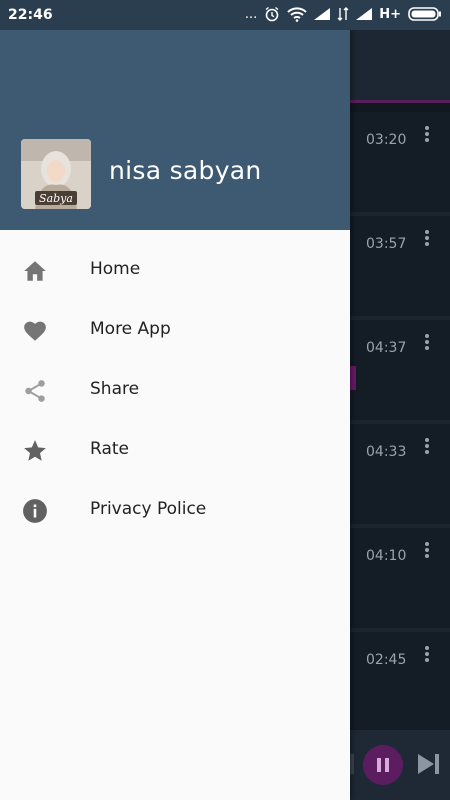  Describe the element at coordinates (386, 556) in the screenshot. I see `track-duration: 04:10` at that location.